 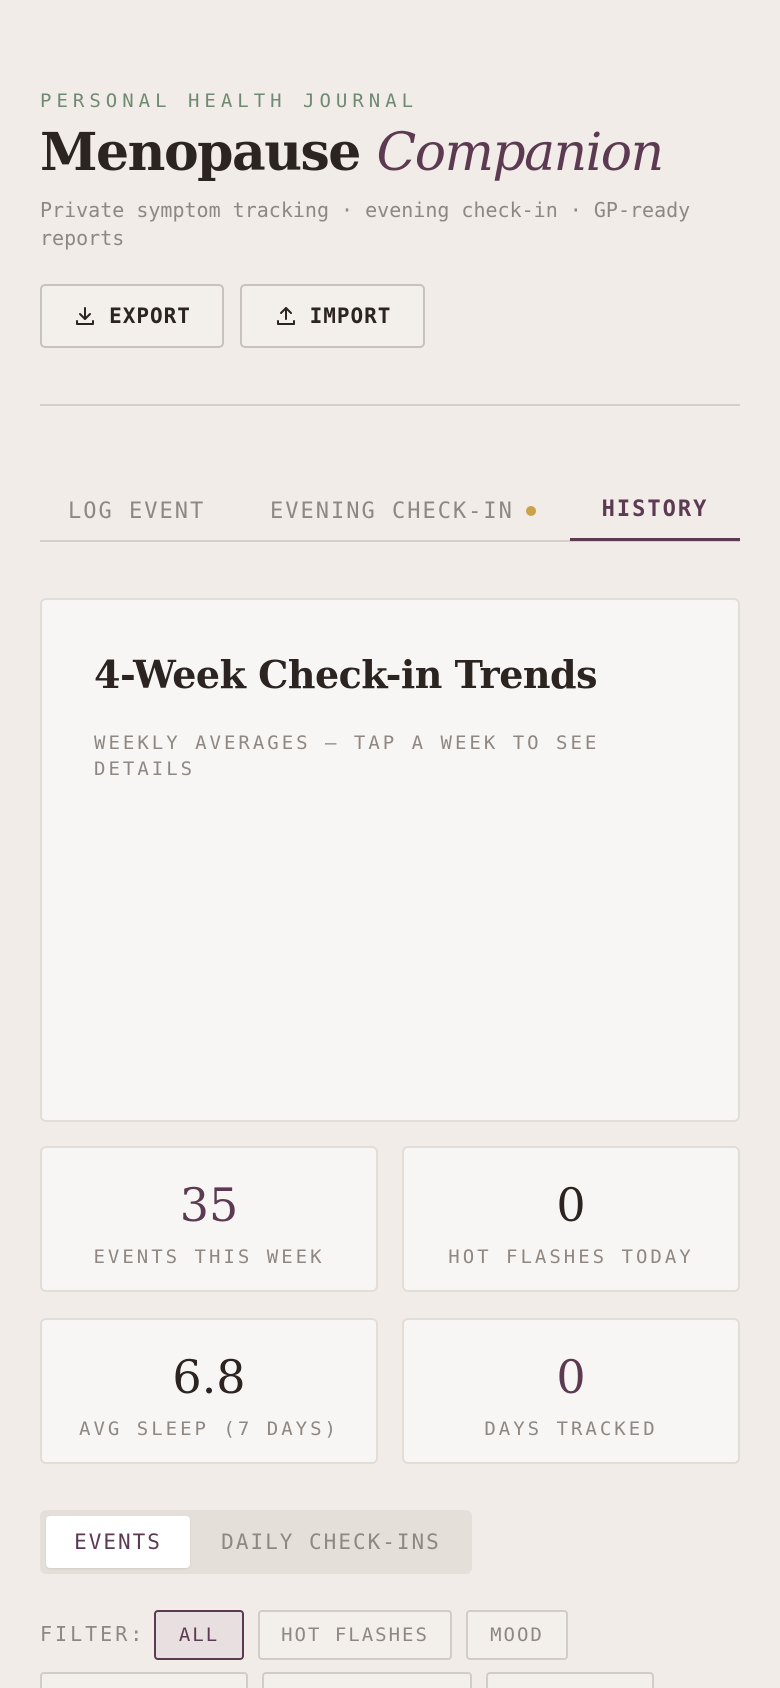 I want to click on stat-card-avg-sleep: 6.8 AVG SLEEP (7 DAYS), so click(x=209, y=1391).